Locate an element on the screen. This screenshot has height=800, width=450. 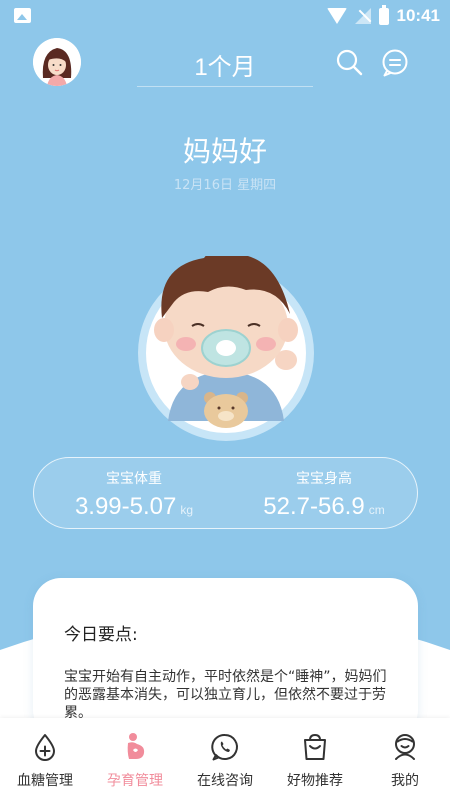
nav-label: 孕育管理 is located at coordinates (135, 781).